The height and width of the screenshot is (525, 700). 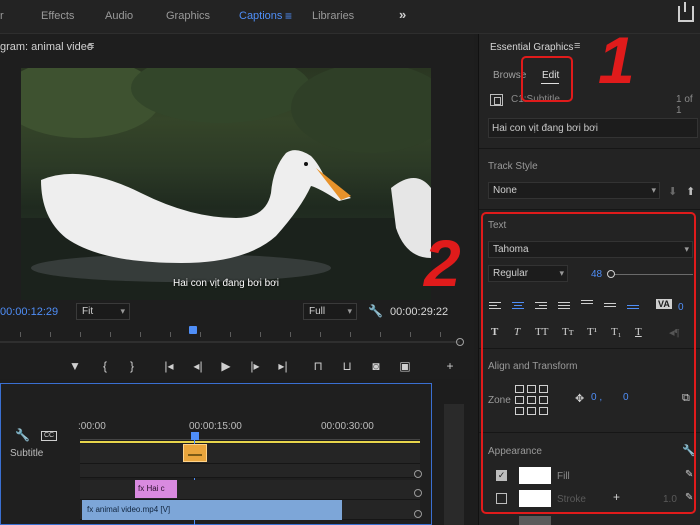 I want to click on monitor-scrollbar, so click(x=230, y=342).